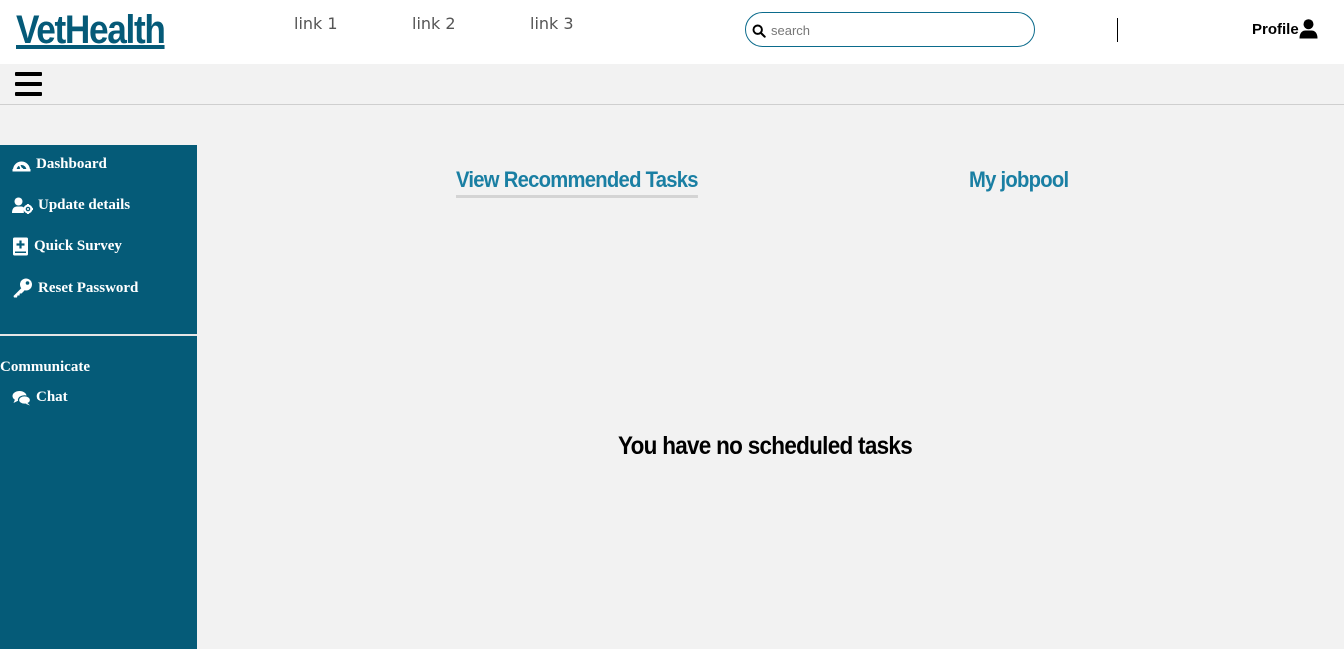 This screenshot has width=1344, height=649. Describe the element at coordinates (21, 397) in the screenshot. I see `chat-icon` at that location.